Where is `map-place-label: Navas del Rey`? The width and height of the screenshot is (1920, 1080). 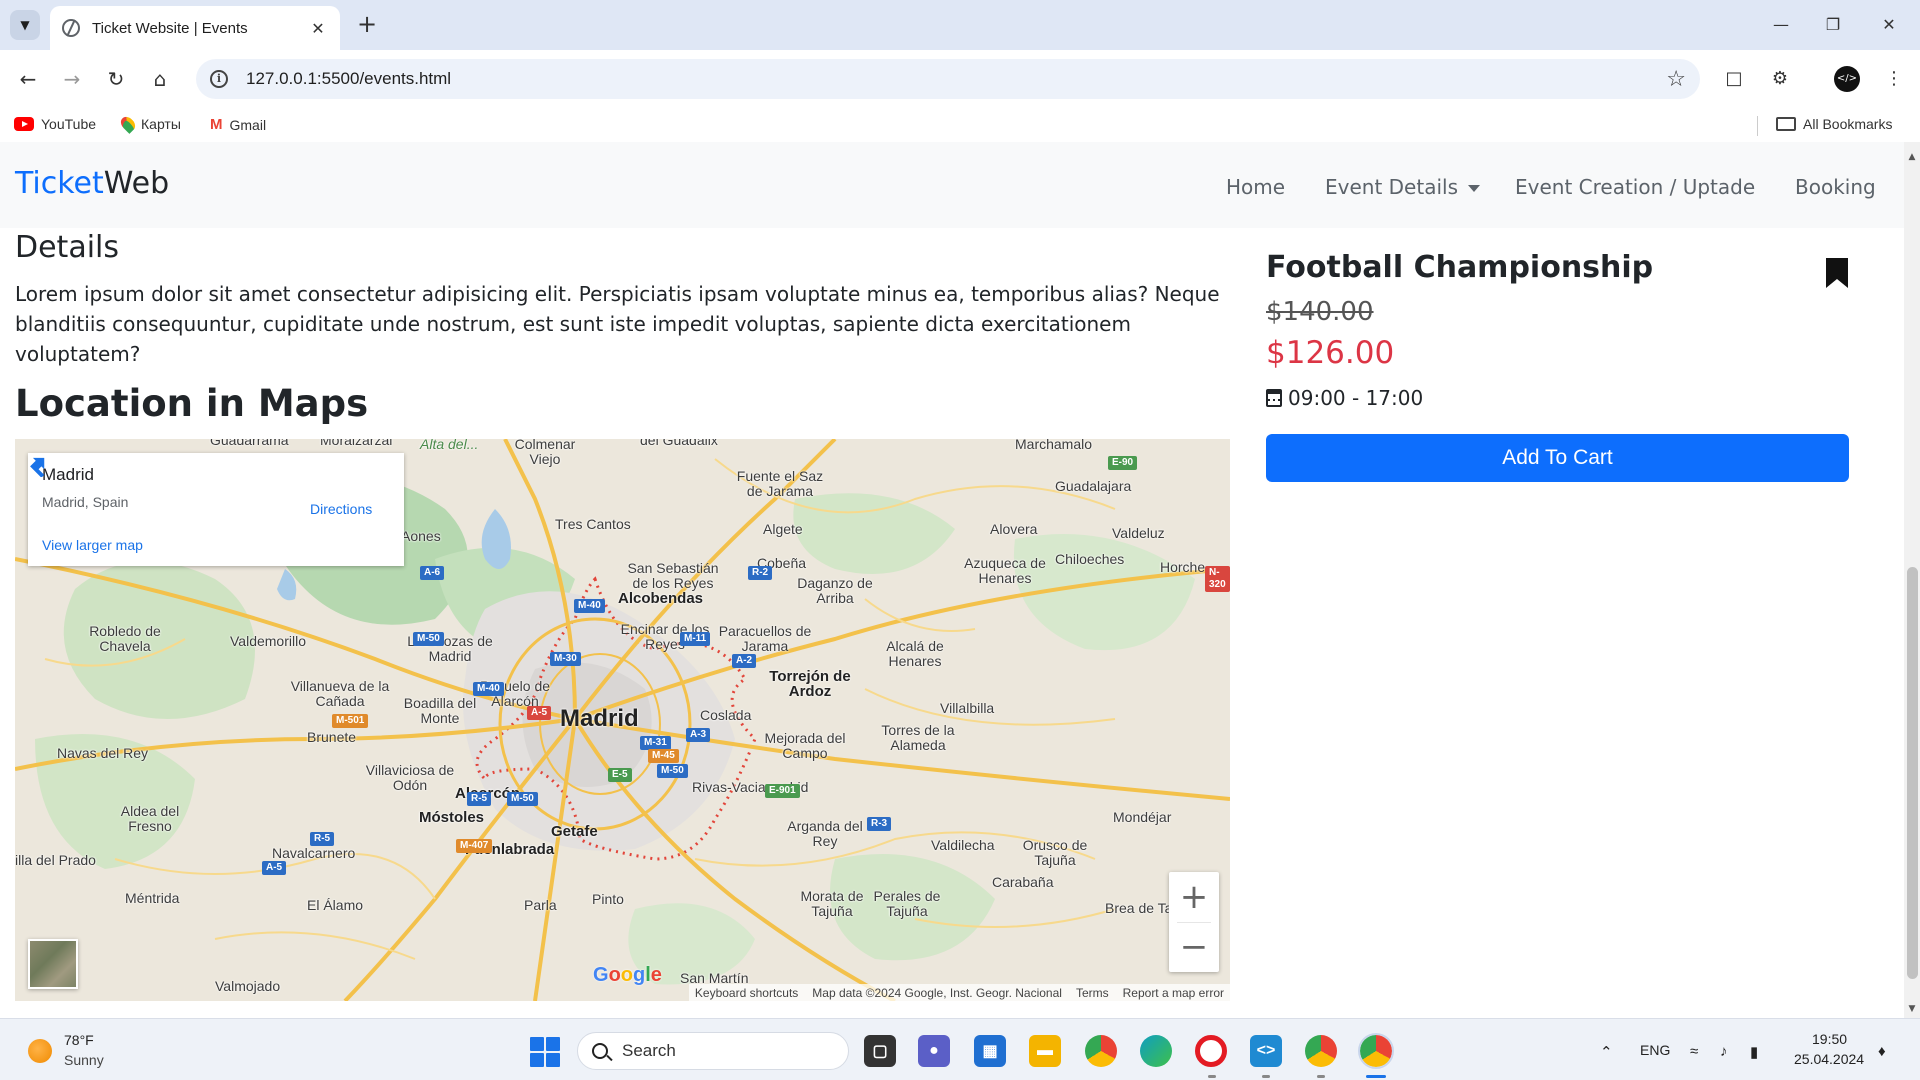 map-place-label: Navas del Rey is located at coordinates (103, 753).